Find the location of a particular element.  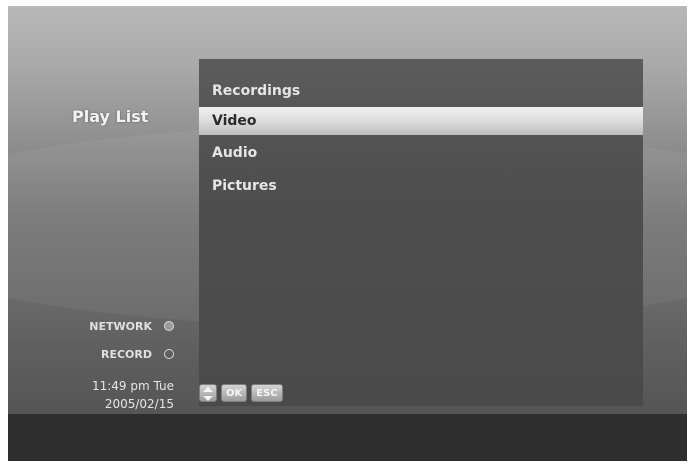

network-label: NETWORK is located at coordinates (120, 326).